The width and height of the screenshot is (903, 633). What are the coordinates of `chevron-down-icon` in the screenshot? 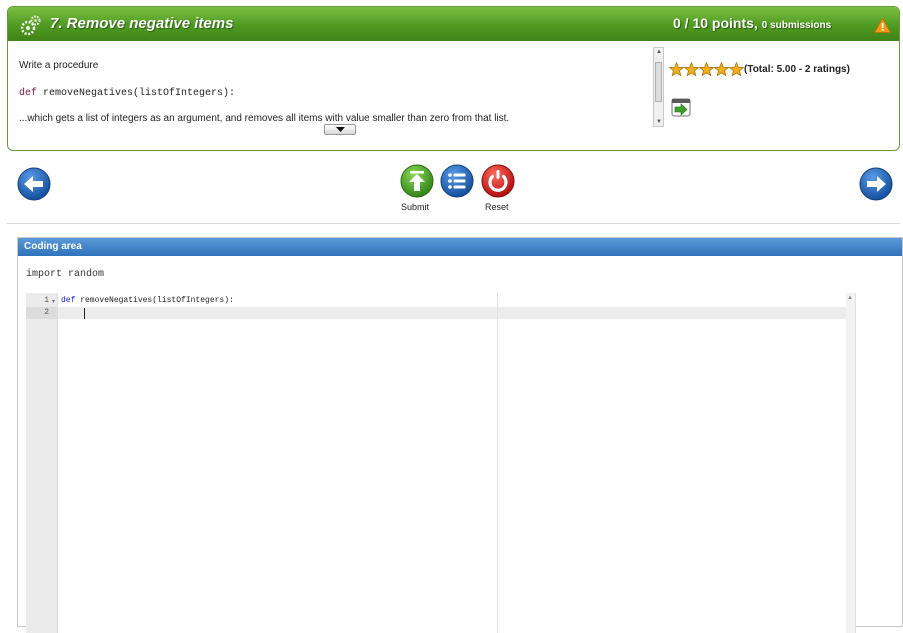 It's located at (340, 129).